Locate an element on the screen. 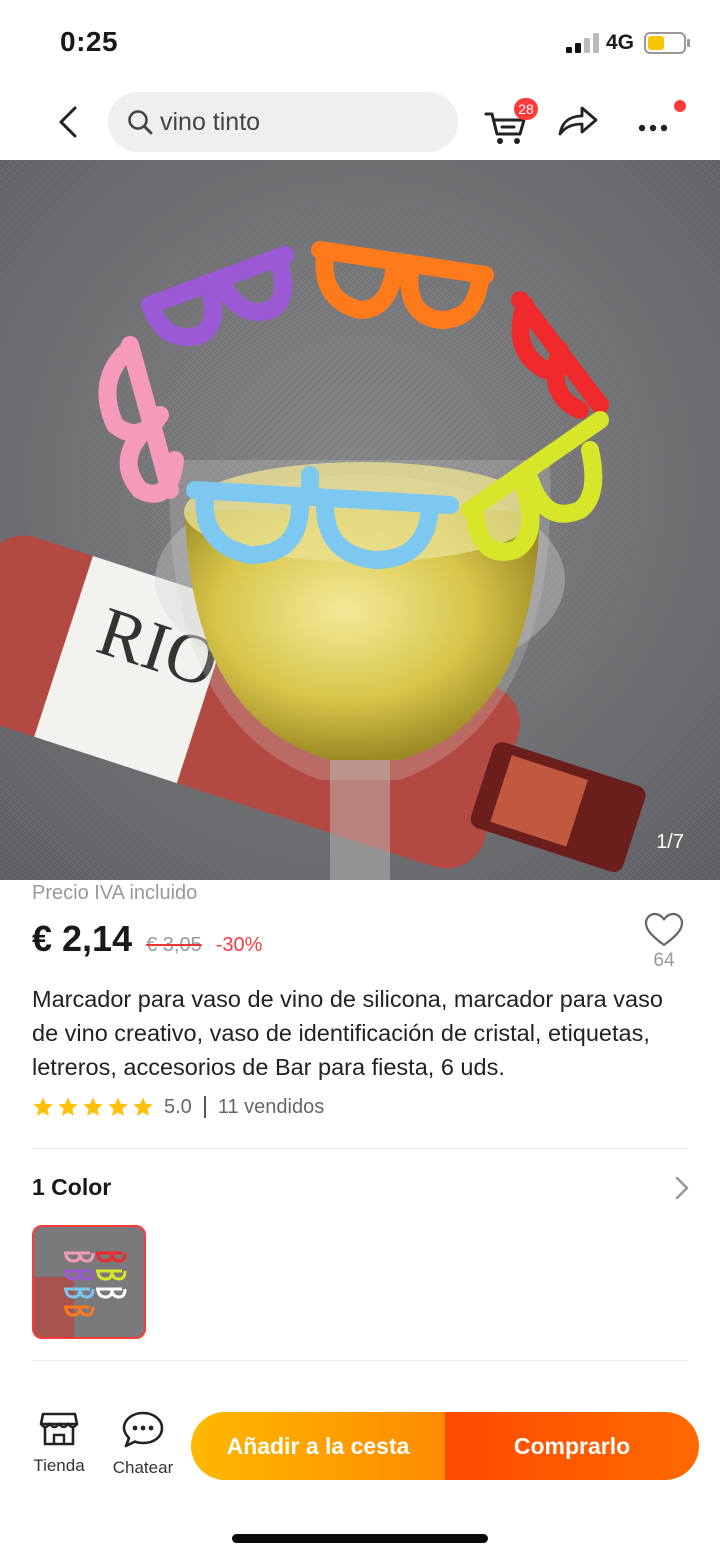 This screenshot has height=1557, width=720. status-time: 0:25 is located at coordinates (89, 41).